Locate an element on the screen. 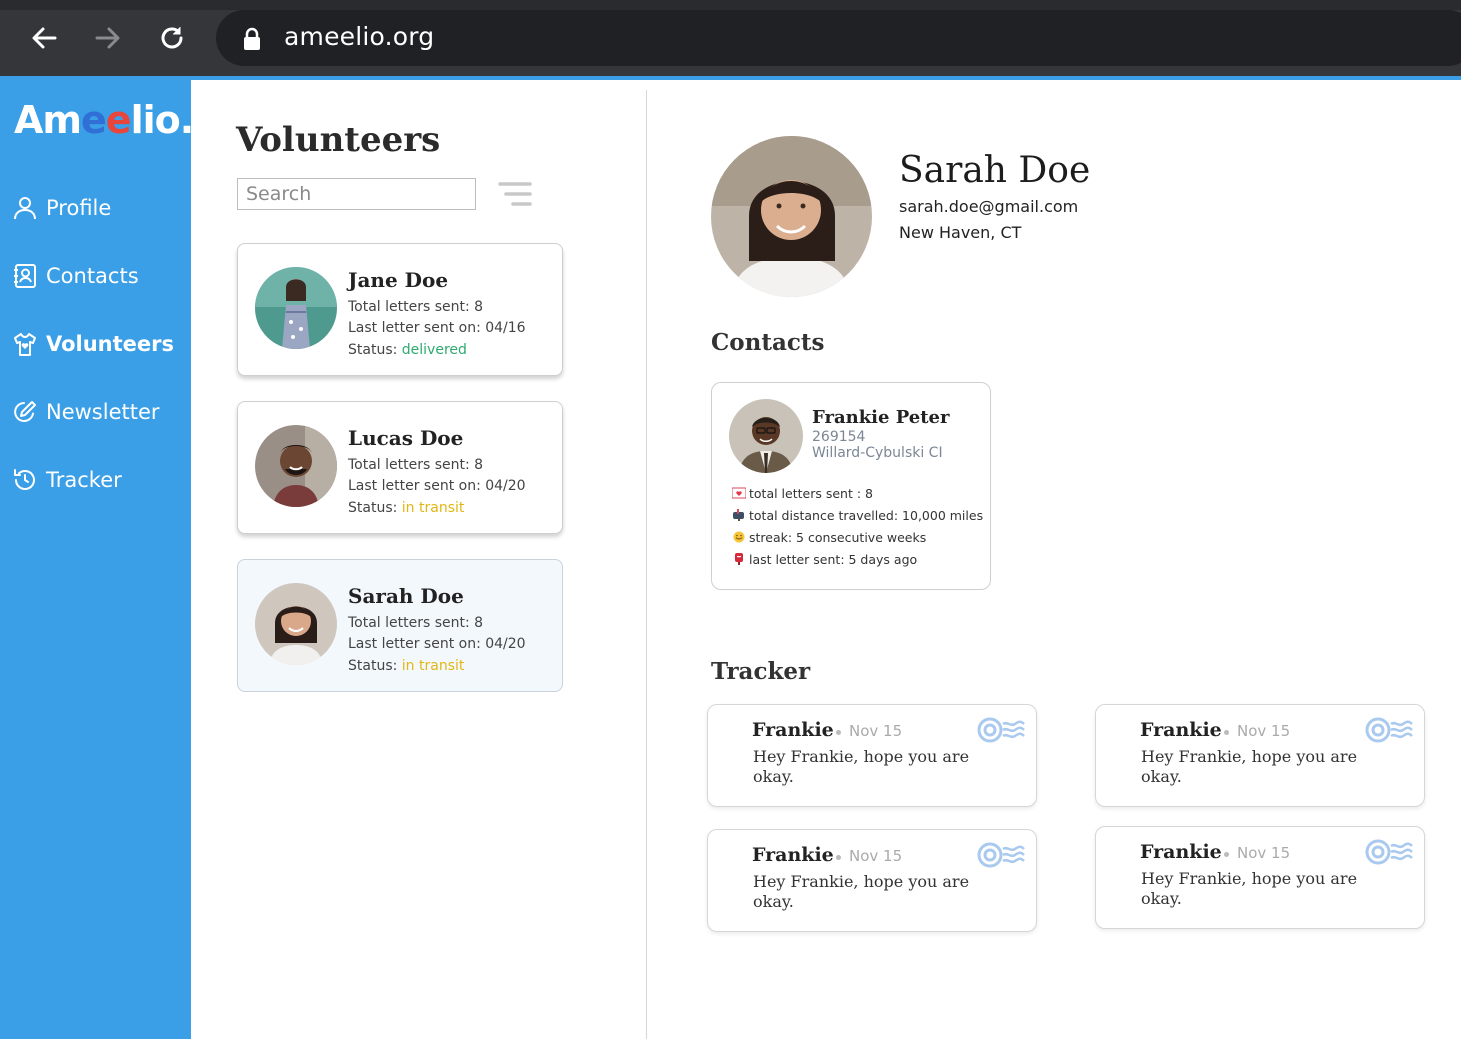 The width and height of the screenshot is (1461, 1039). contact-id: 269154 is located at coordinates (839, 437).